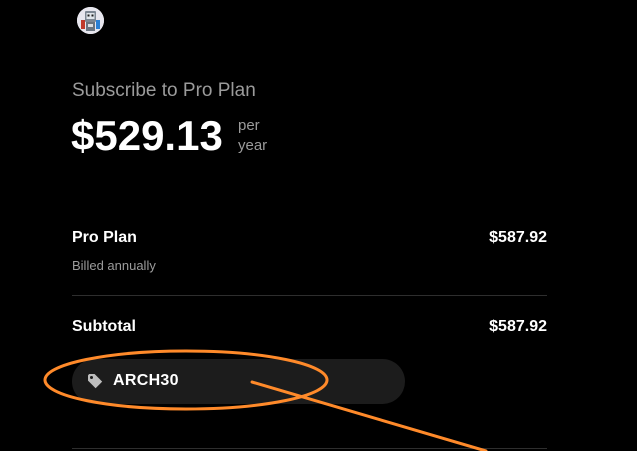 This screenshot has height=451, width=637. I want to click on per-label: per, so click(249, 125).